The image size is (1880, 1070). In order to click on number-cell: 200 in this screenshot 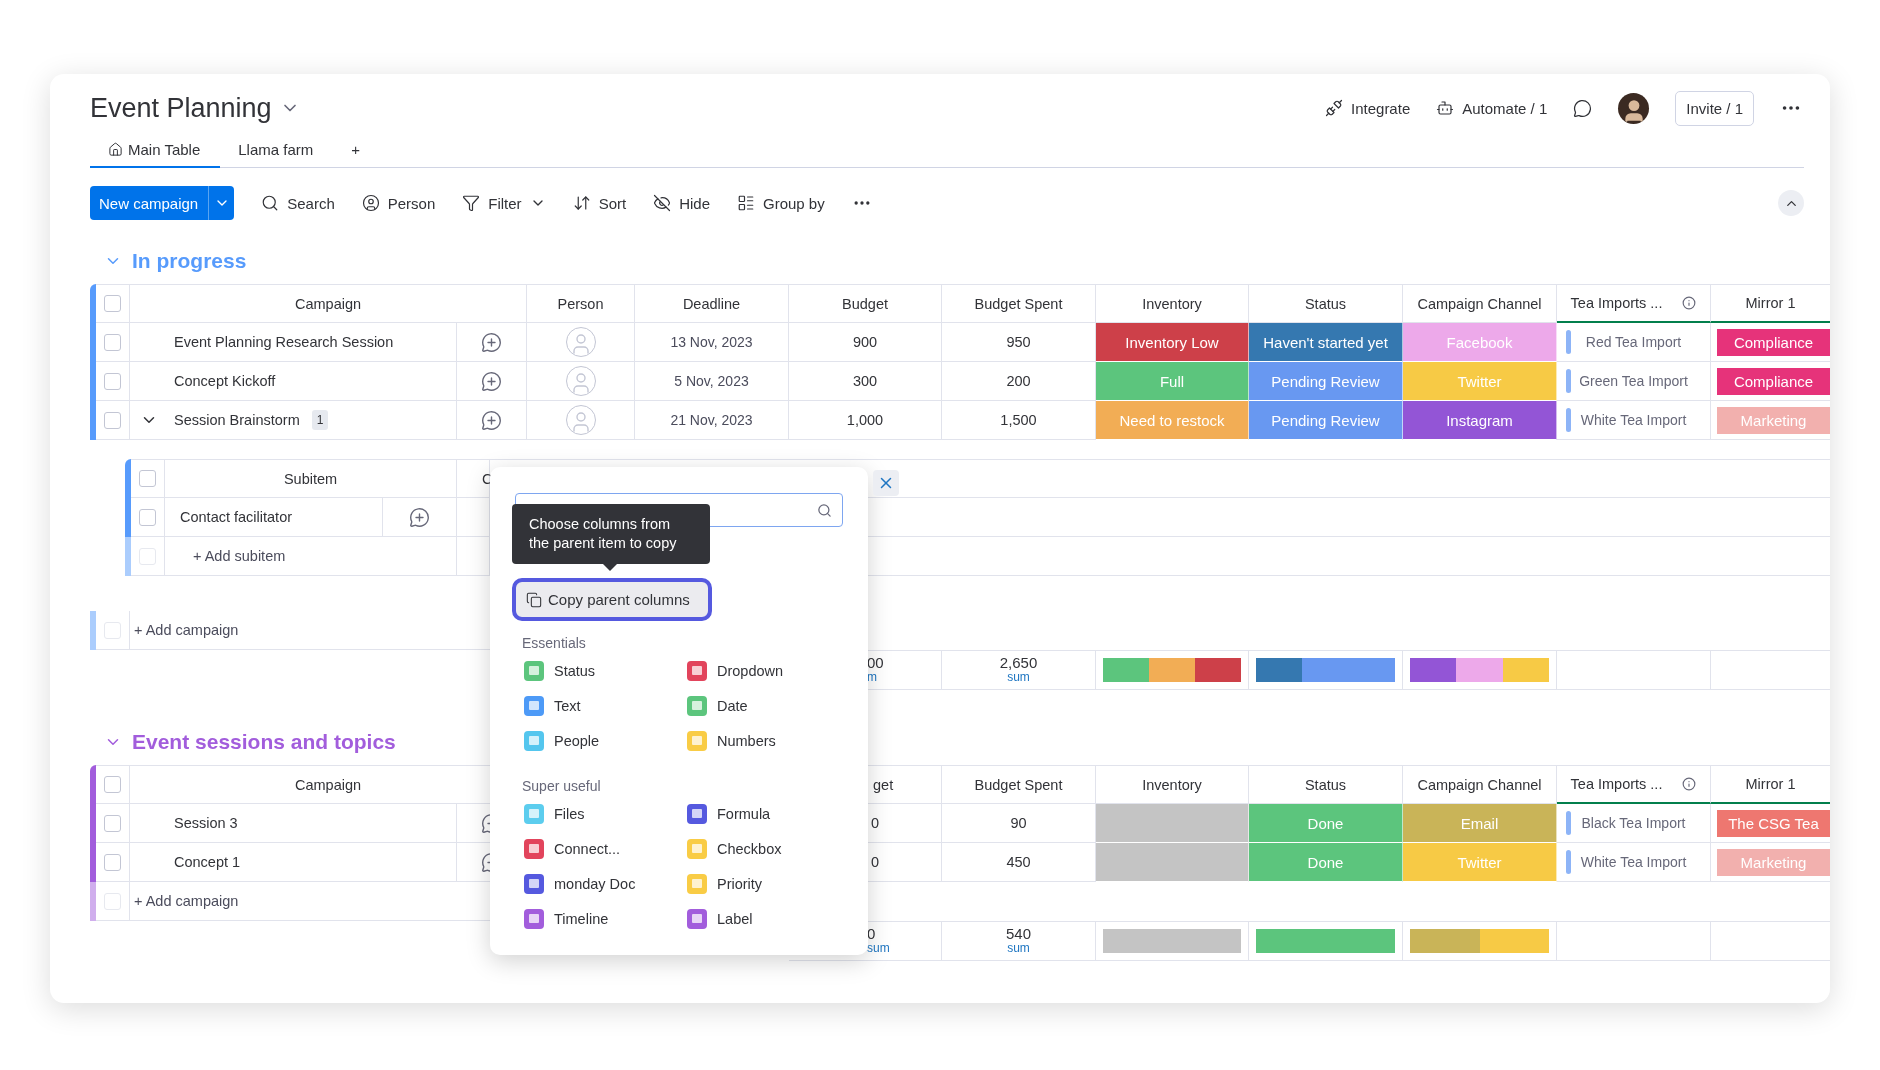, I will do `click(1018, 381)`.